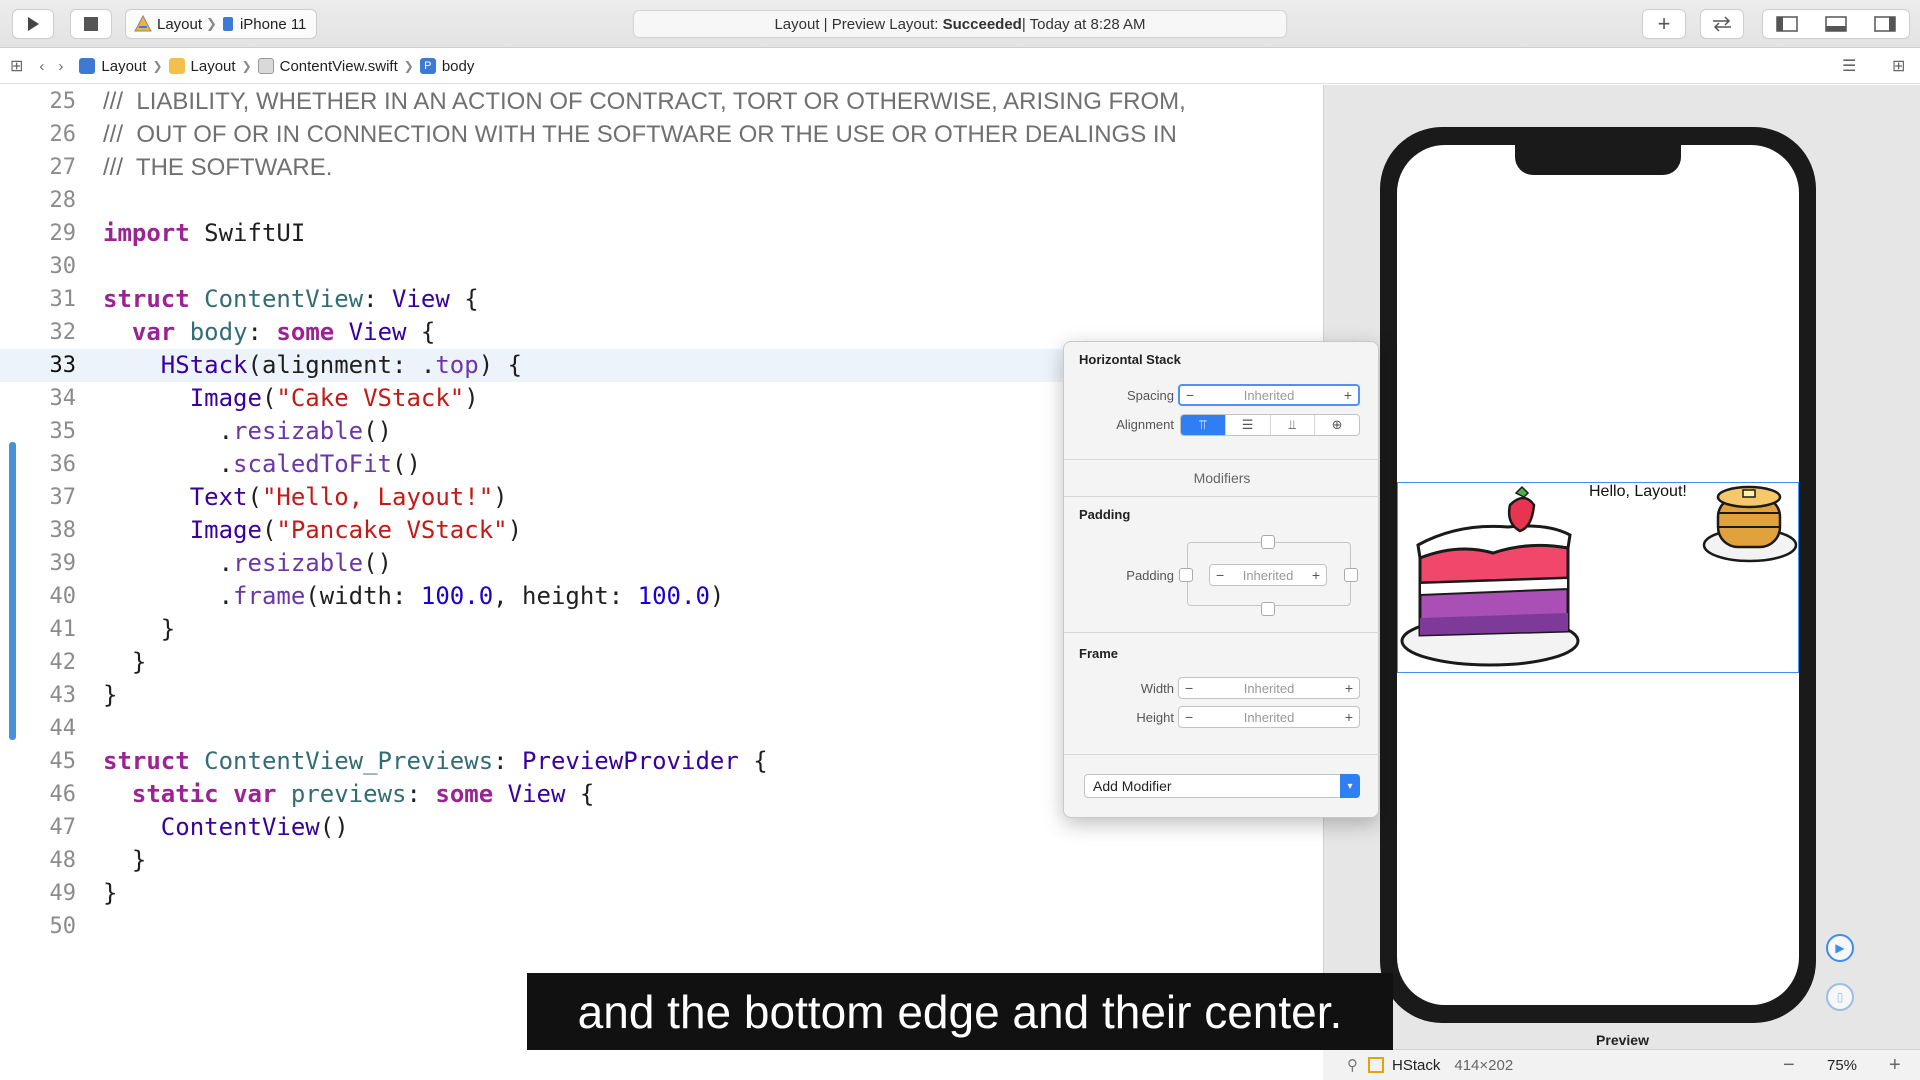  I want to click on scheme-selector: Layout ❯ iPhone 11, so click(221, 24).